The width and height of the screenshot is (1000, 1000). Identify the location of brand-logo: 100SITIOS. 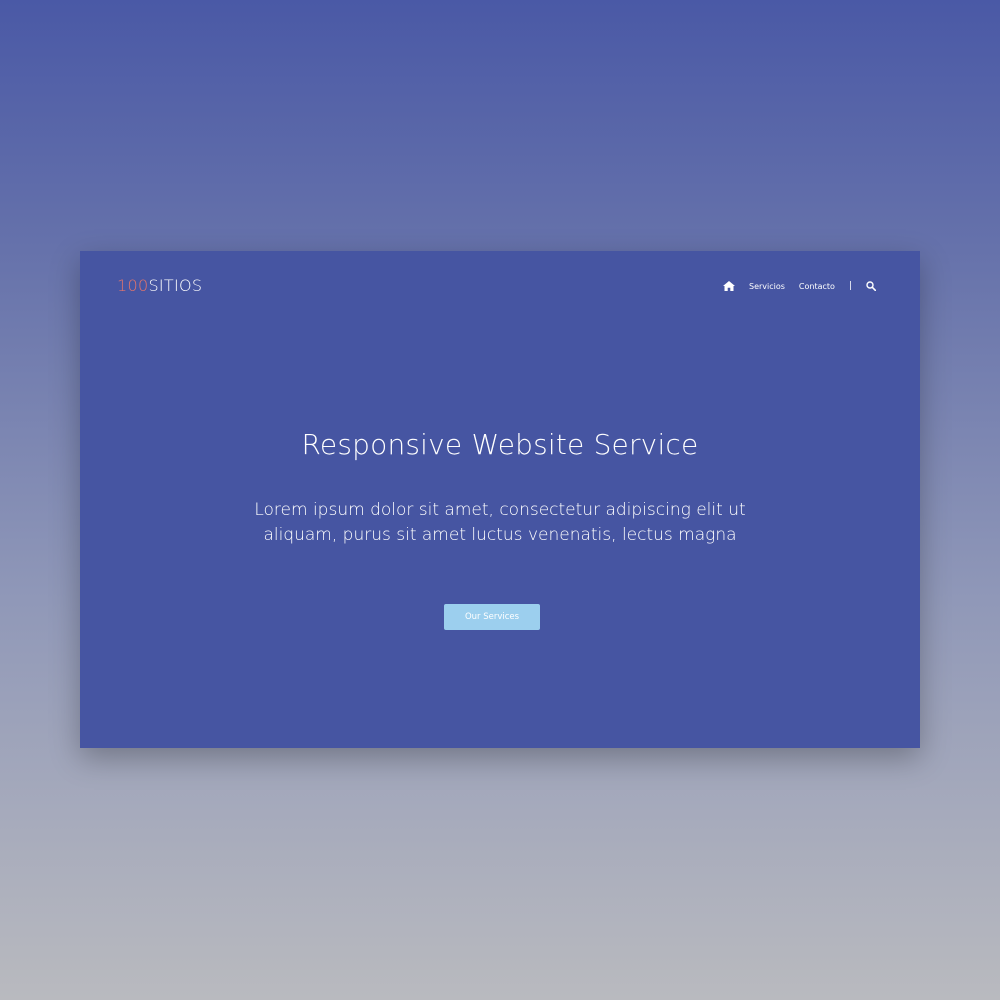
(159, 285).